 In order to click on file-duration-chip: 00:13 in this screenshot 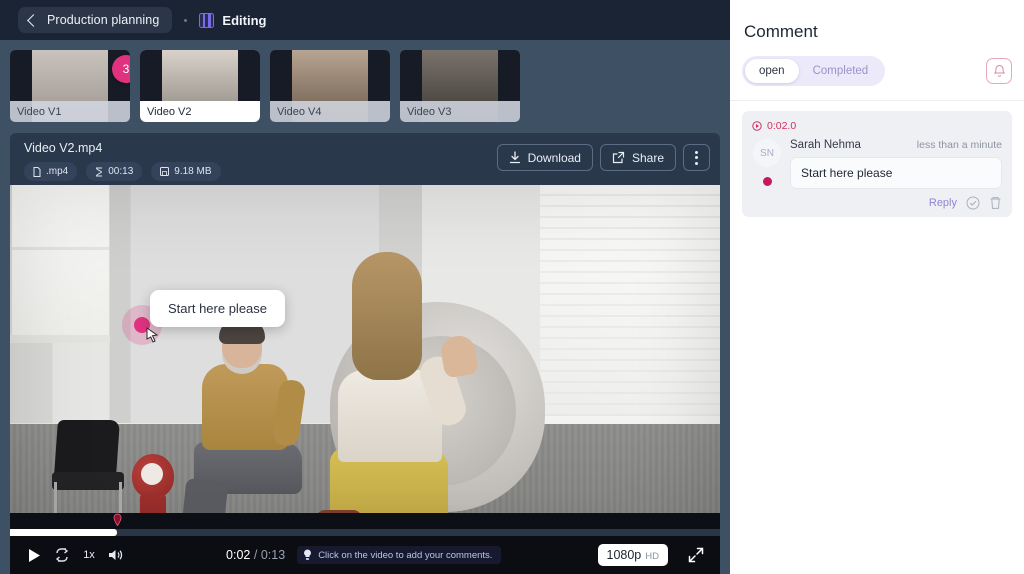, I will do `click(114, 171)`.